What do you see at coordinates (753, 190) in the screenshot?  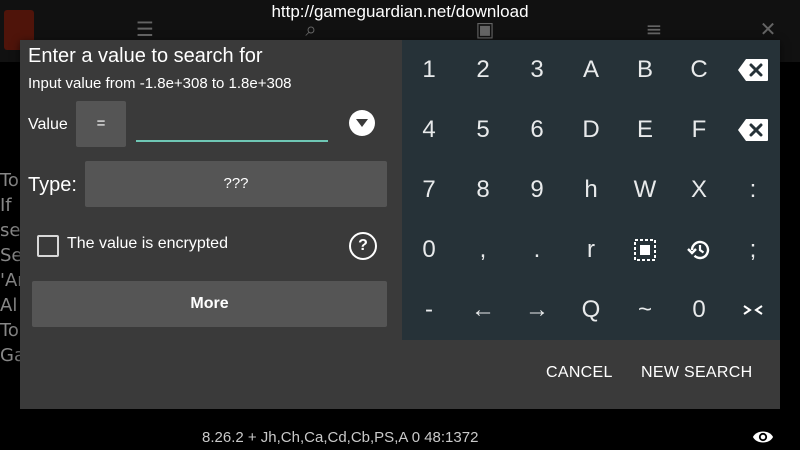 I see `key-button: :` at bounding box center [753, 190].